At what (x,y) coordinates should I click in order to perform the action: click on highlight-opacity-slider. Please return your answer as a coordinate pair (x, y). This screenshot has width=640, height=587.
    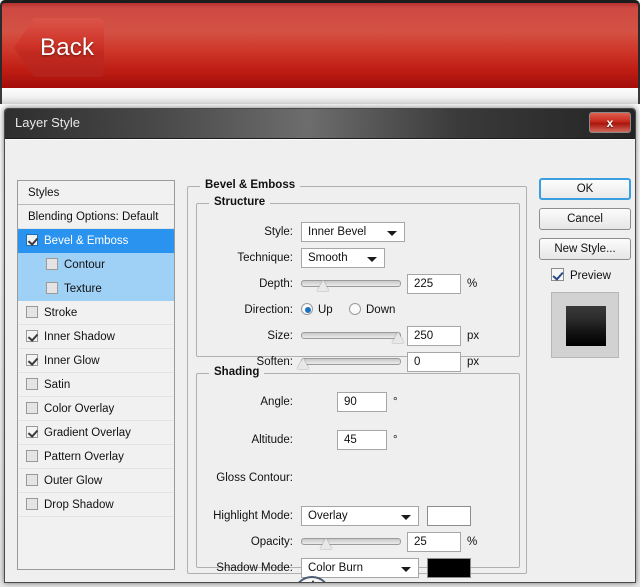
    Looking at the image, I should click on (351, 542).